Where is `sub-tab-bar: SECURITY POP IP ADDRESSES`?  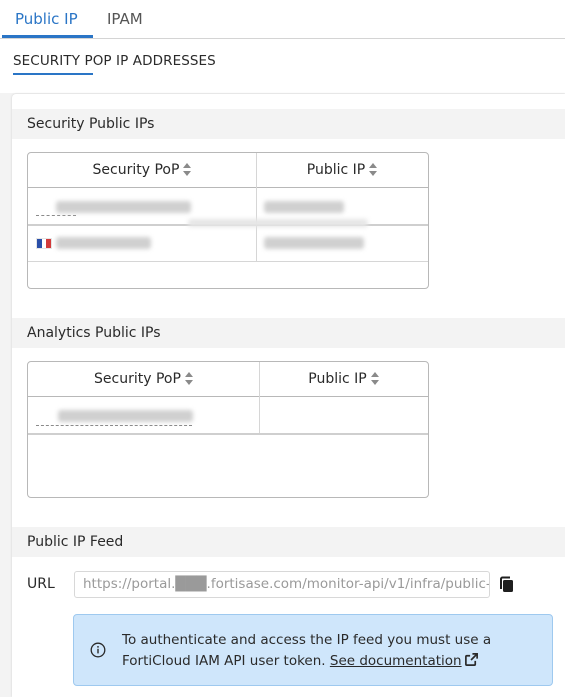 sub-tab-bar: SECURITY POP IP ADDRESSES is located at coordinates (282, 66).